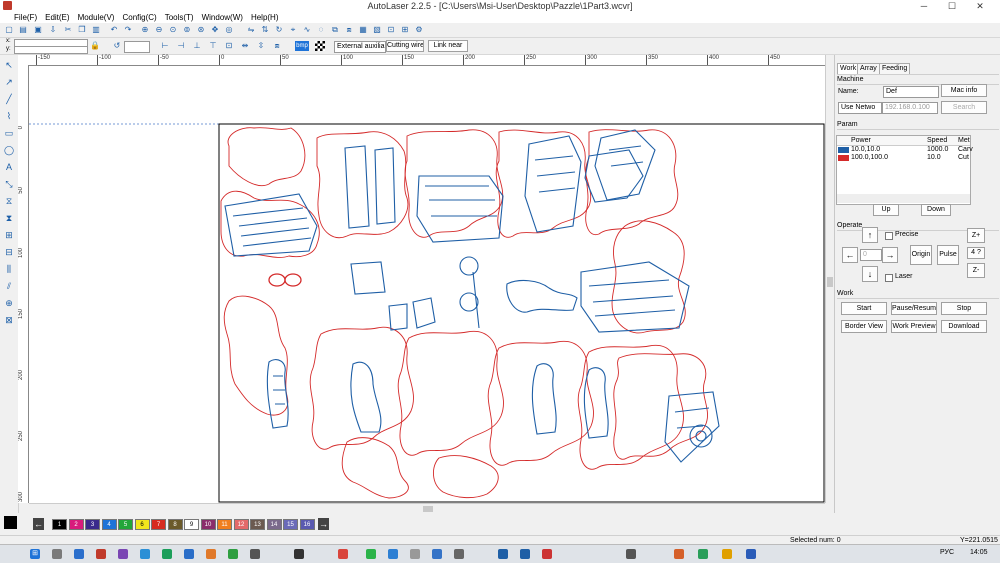 The width and height of the screenshot is (1000, 563). What do you see at coordinates (208, 524) in the screenshot?
I see `layer-swatch-10: 10` at bounding box center [208, 524].